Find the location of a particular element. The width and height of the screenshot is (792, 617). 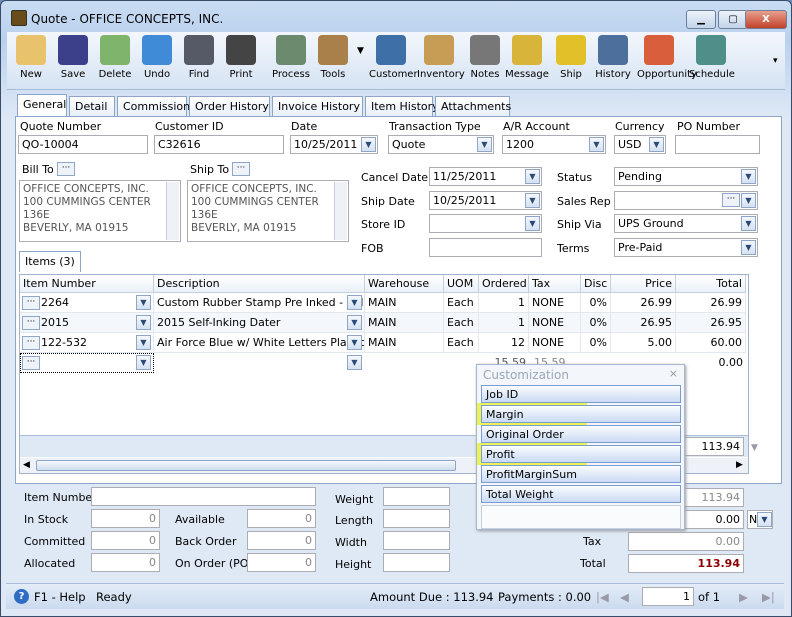

minimize-button: ▁ is located at coordinates (701, 19).